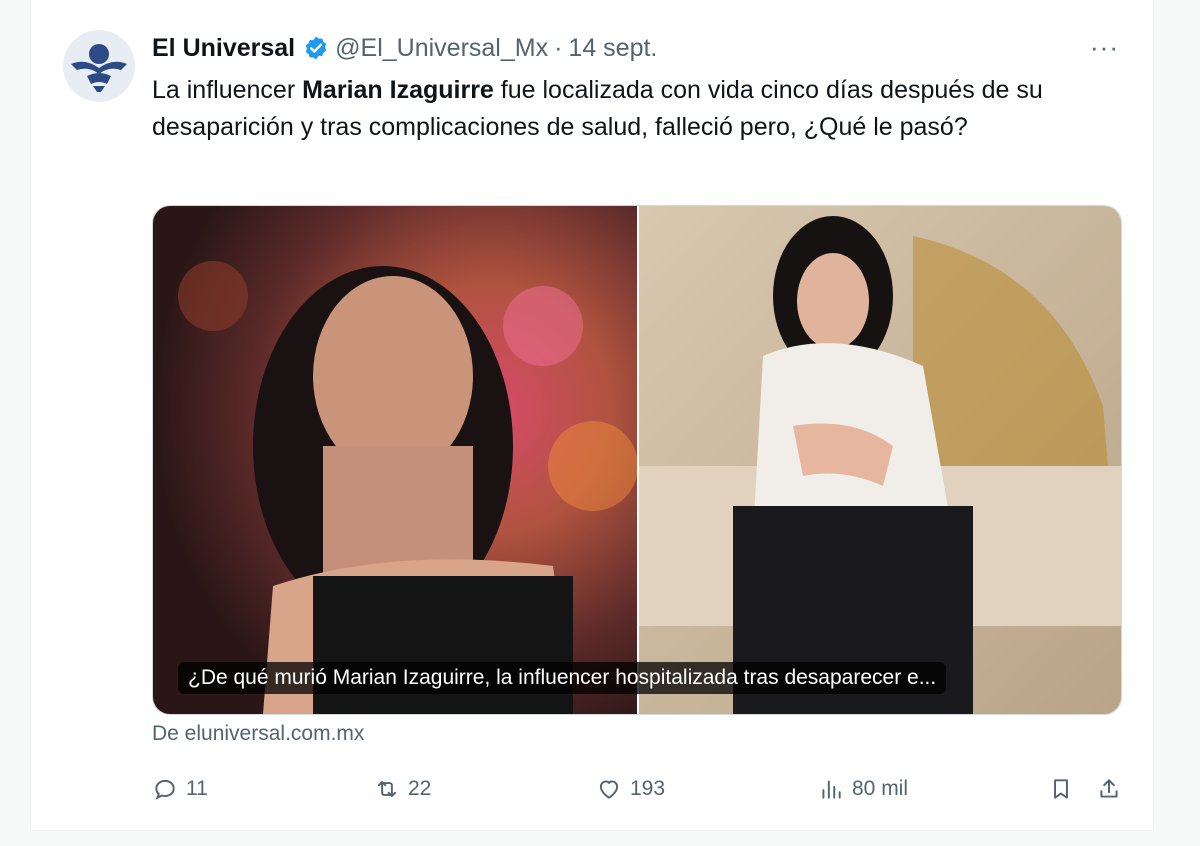 The height and width of the screenshot is (846, 1200). What do you see at coordinates (165, 789) in the screenshot?
I see `reply-icon` at bounding box center [165, 789].